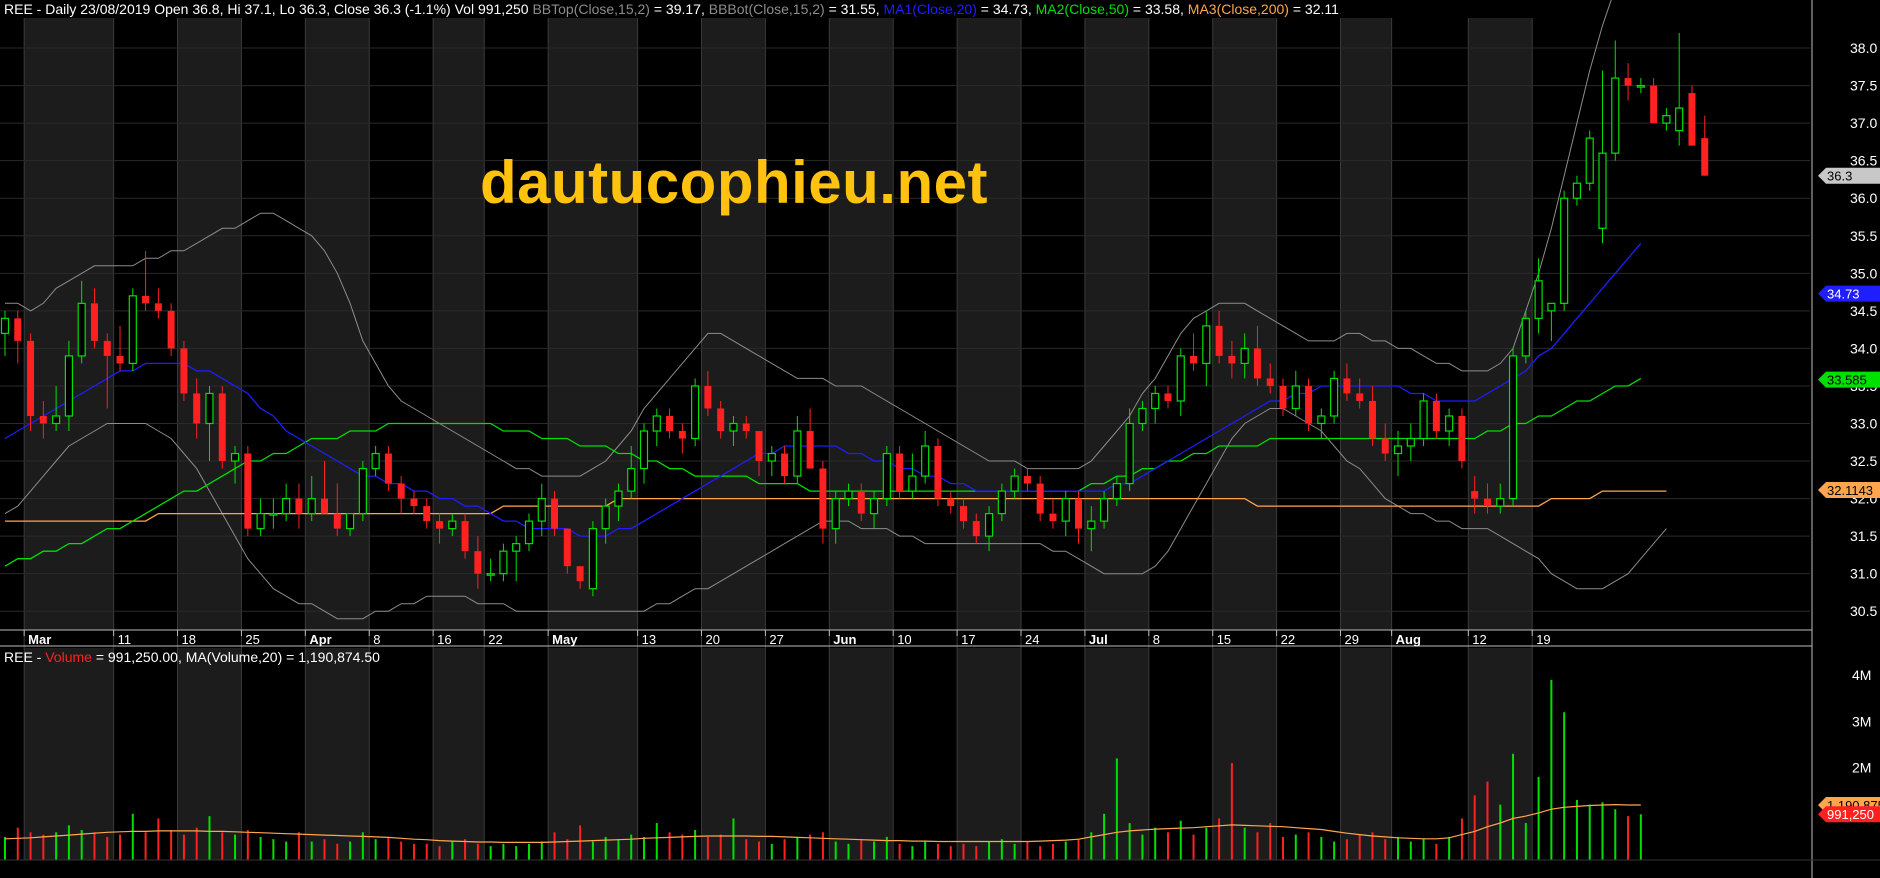  Describe the element at coordinates (1408, 639) in the screenshot. I see `date-tick-label: Aug` at that location.